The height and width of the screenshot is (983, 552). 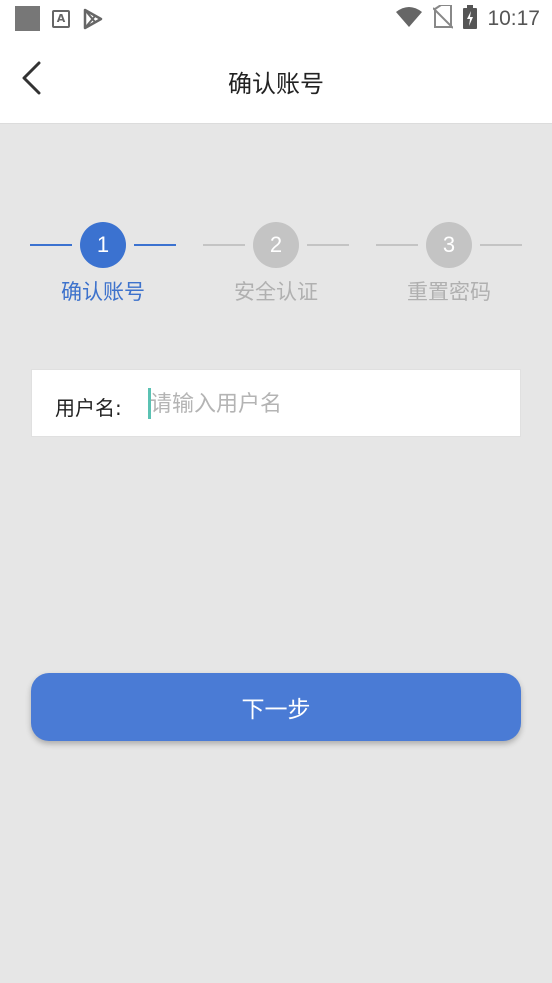 I want to click on no-sim-icon, so click(x=443, y=18).